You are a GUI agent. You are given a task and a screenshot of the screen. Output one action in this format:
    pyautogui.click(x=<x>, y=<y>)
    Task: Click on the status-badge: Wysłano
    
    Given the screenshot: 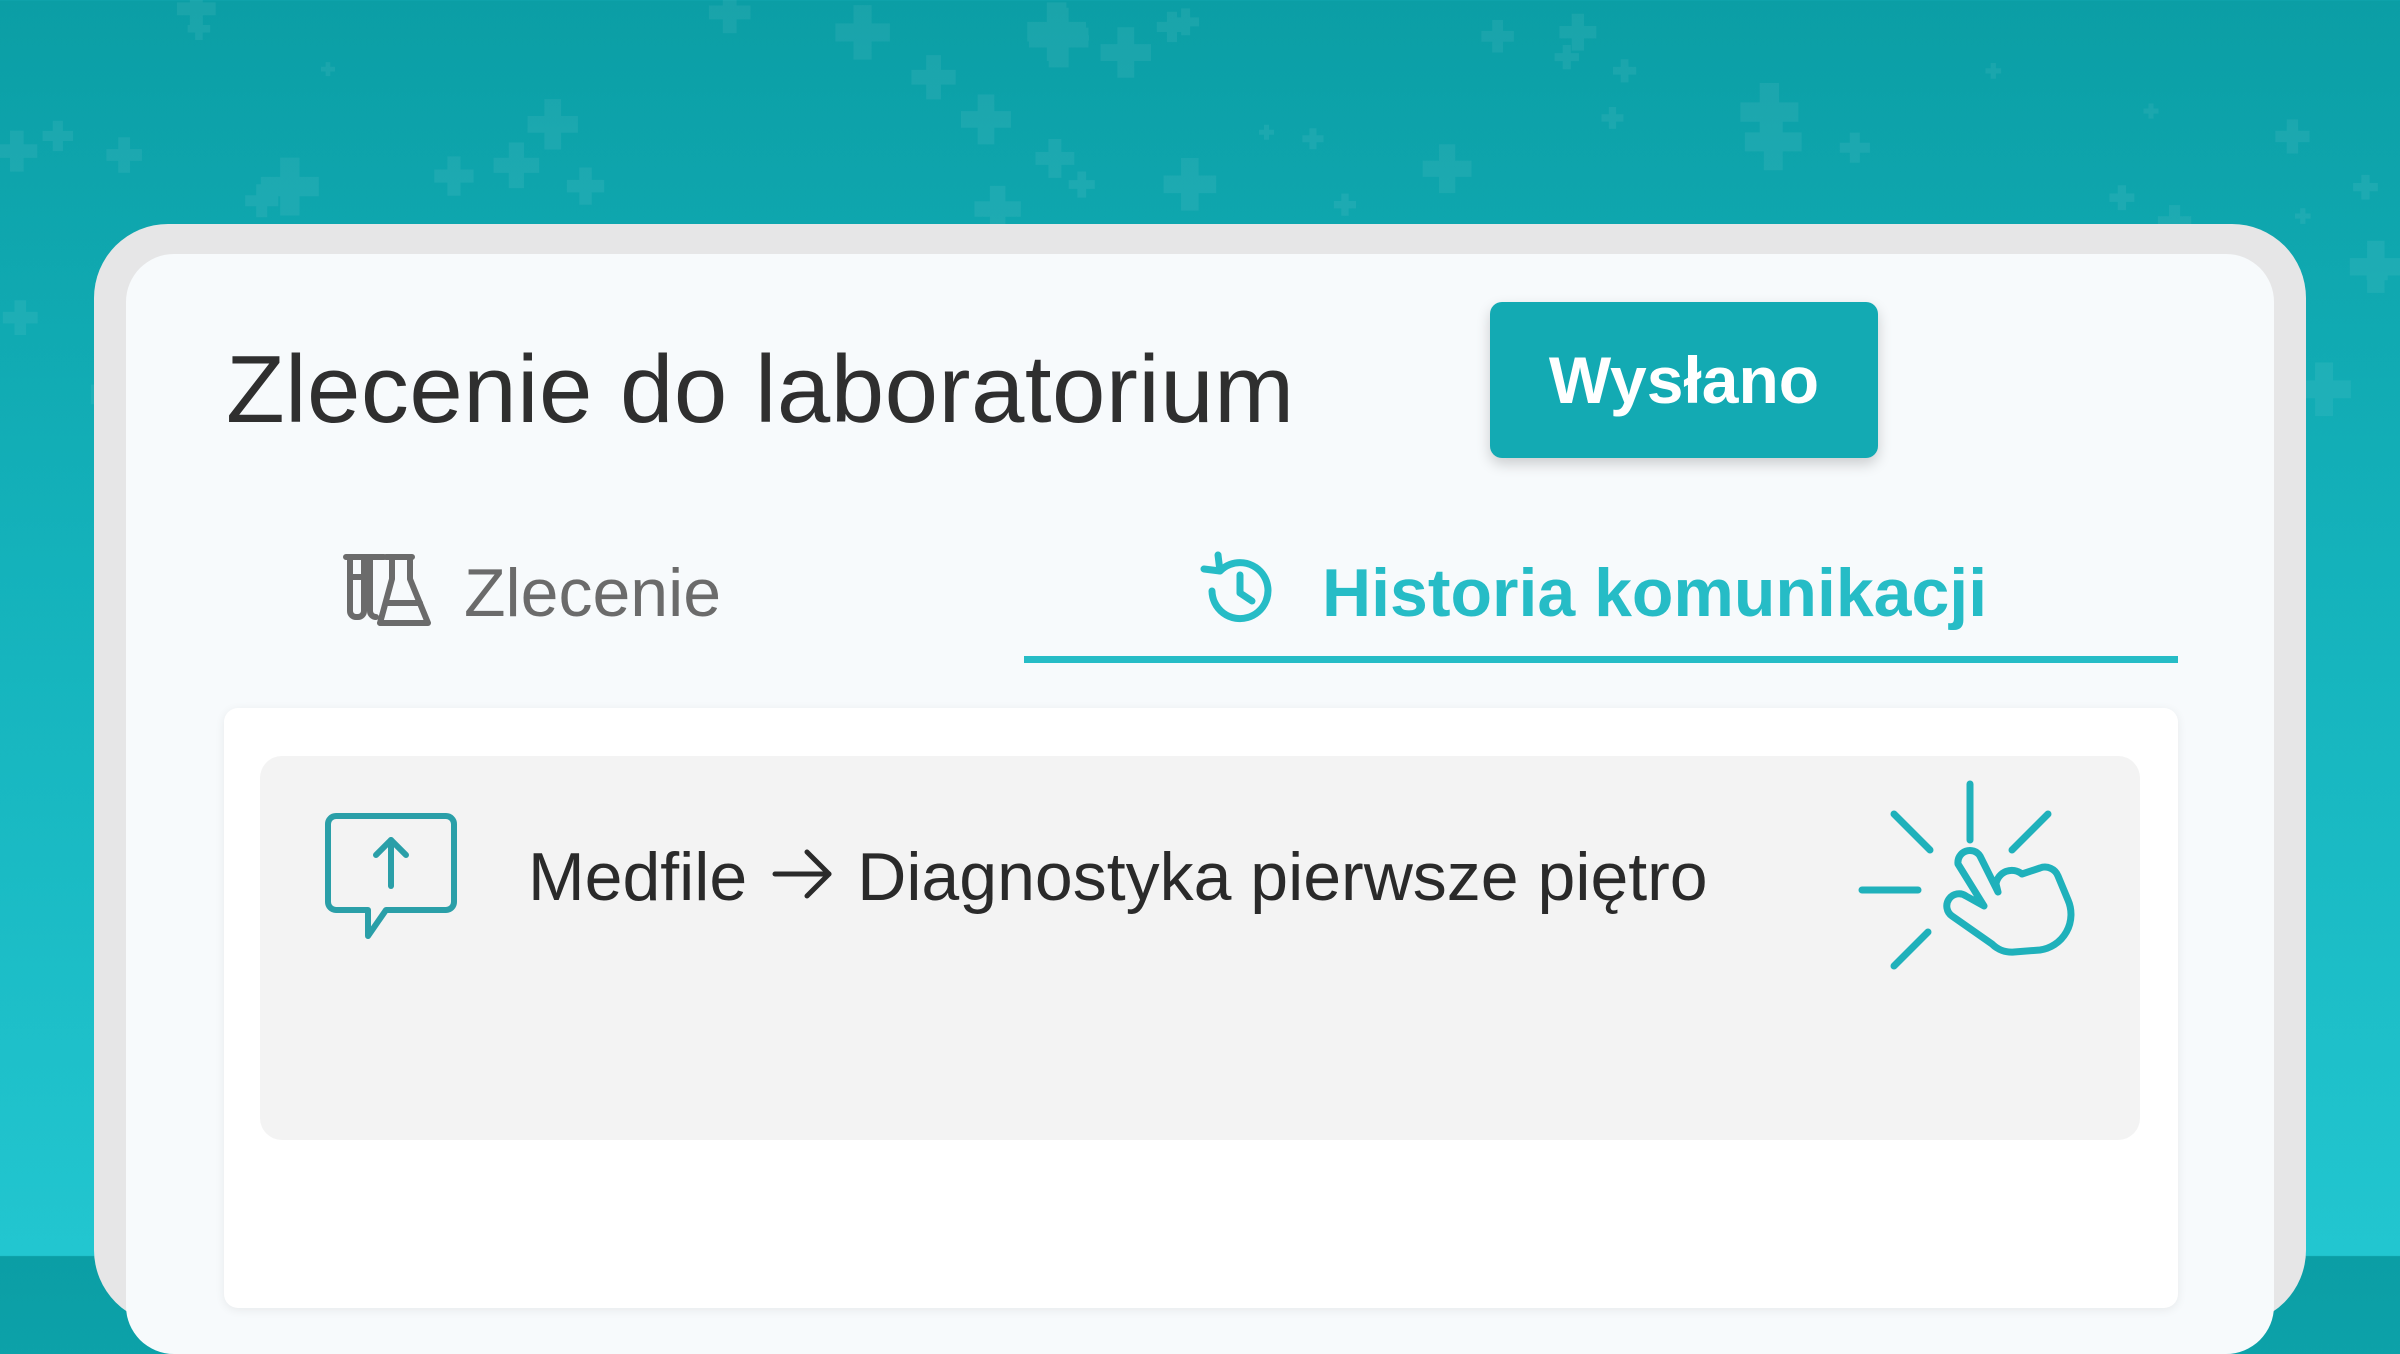 What is the action you would take?
    pyautogui.click(x=1684, y=380)
    